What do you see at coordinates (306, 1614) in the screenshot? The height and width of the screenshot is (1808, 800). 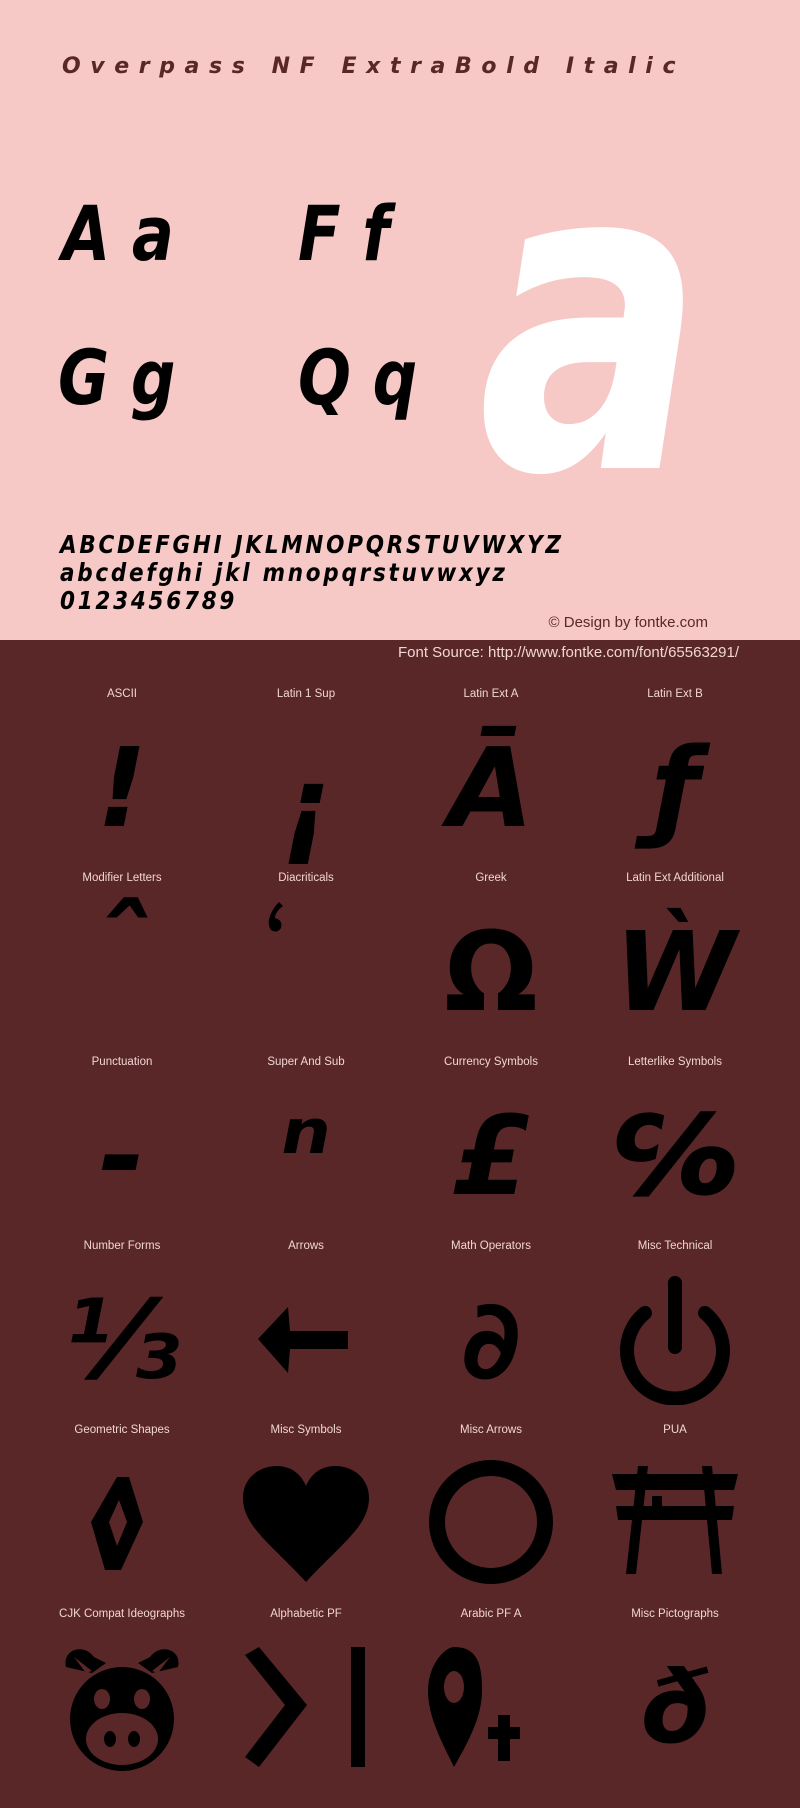 I see `block-label: Alphabetic PF` at bounding box center [306, 1614].